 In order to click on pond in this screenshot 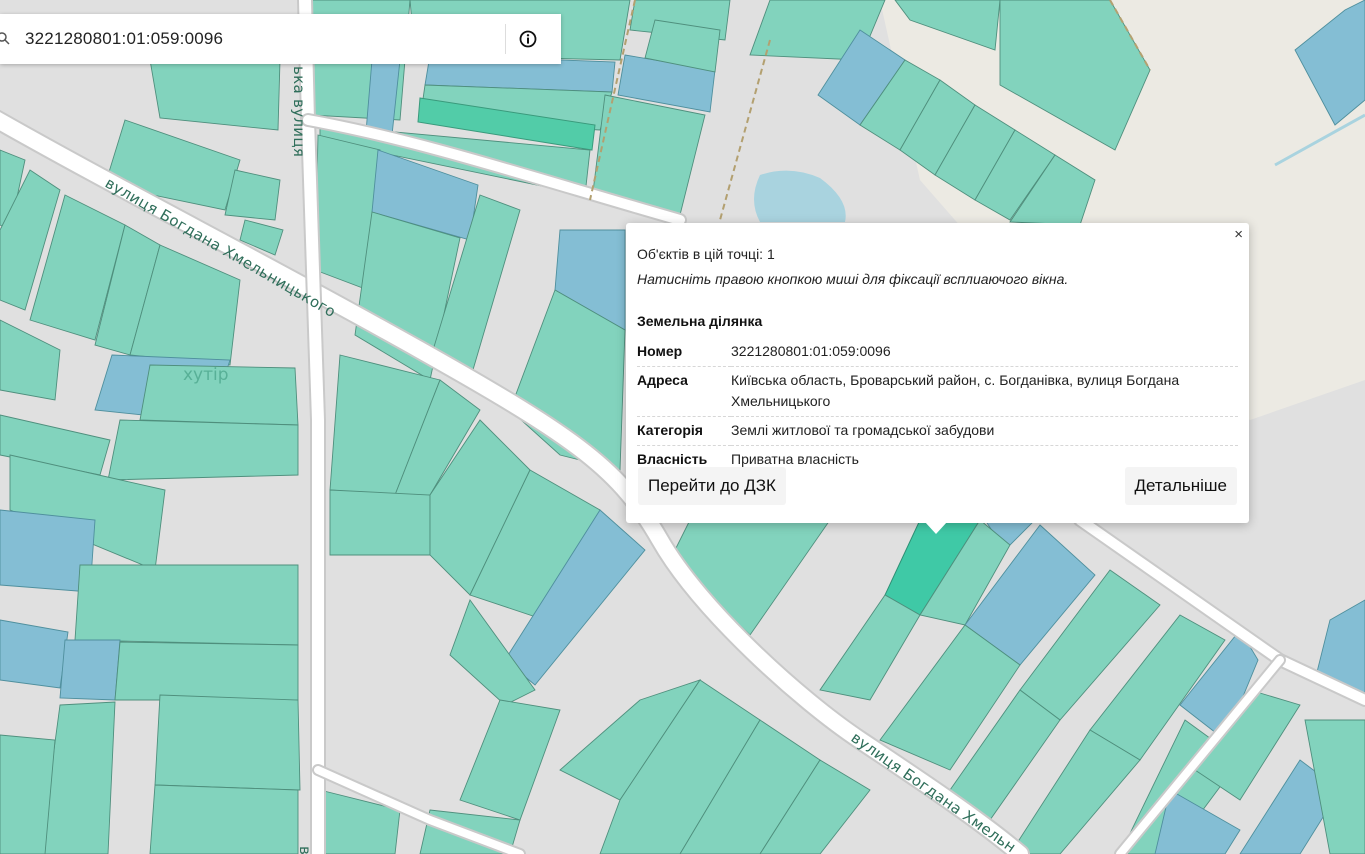, I will do `click(800, 196)`.